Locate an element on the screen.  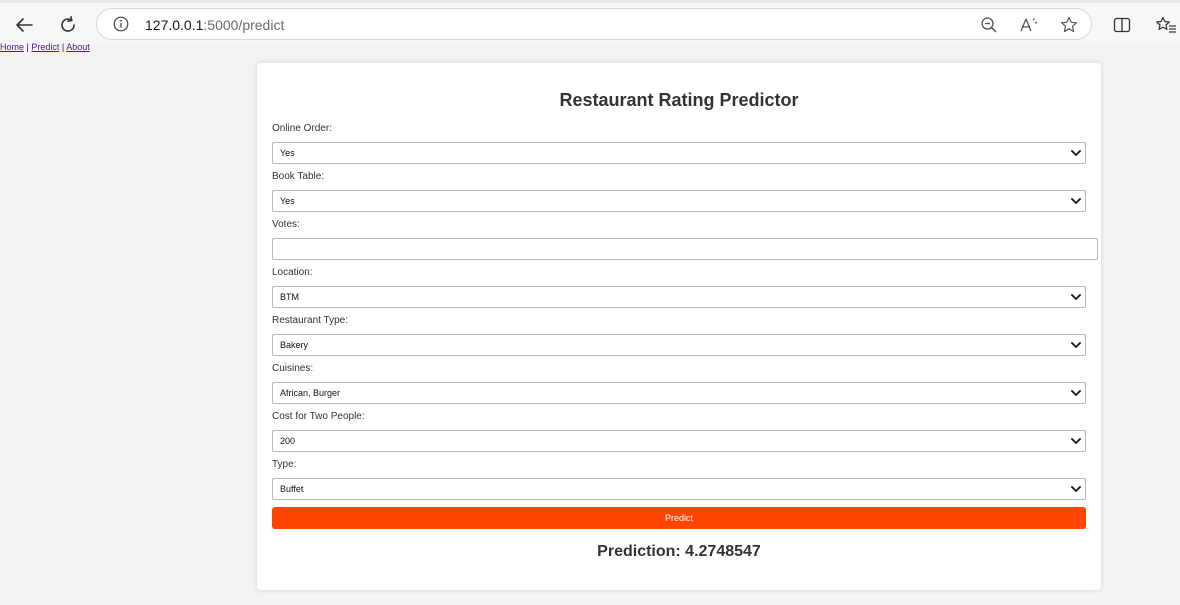
online-order-value: Yes is located at coordinates (287, 153).